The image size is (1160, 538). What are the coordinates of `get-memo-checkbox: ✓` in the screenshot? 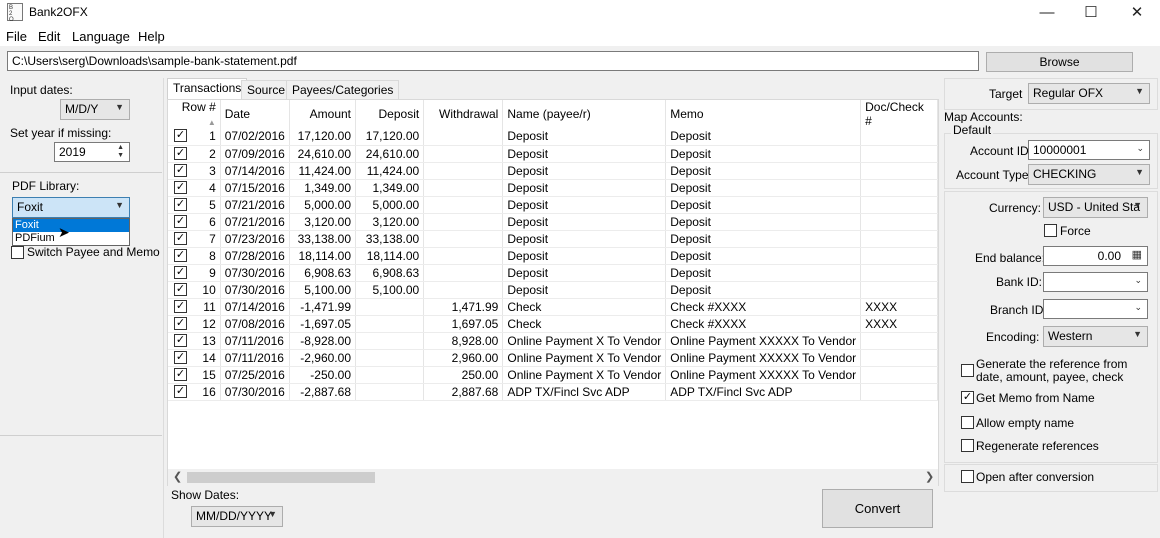 It's located at (967, 397).